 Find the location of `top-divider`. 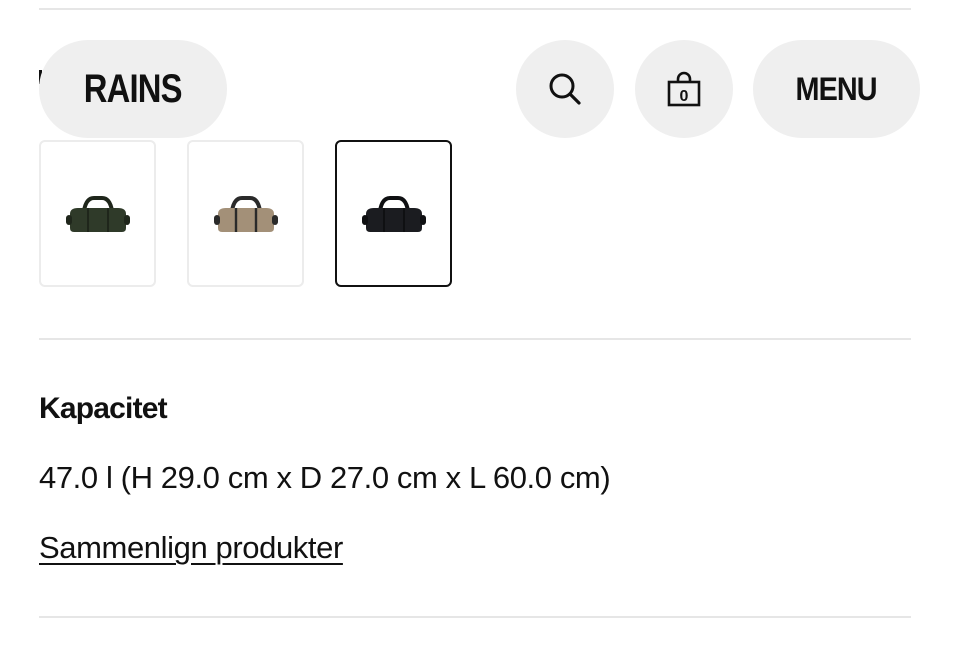

top-divider is located at coordinates (475, 9).